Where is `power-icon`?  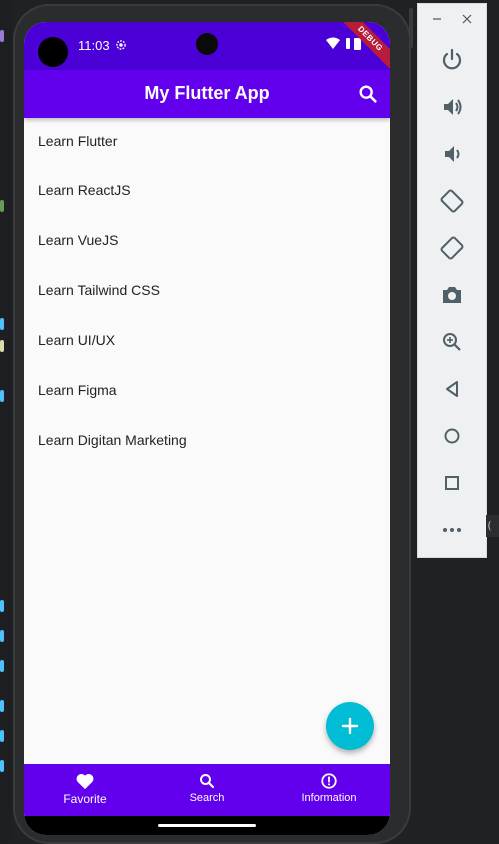 power-icon is located at coordinates (452, 59).